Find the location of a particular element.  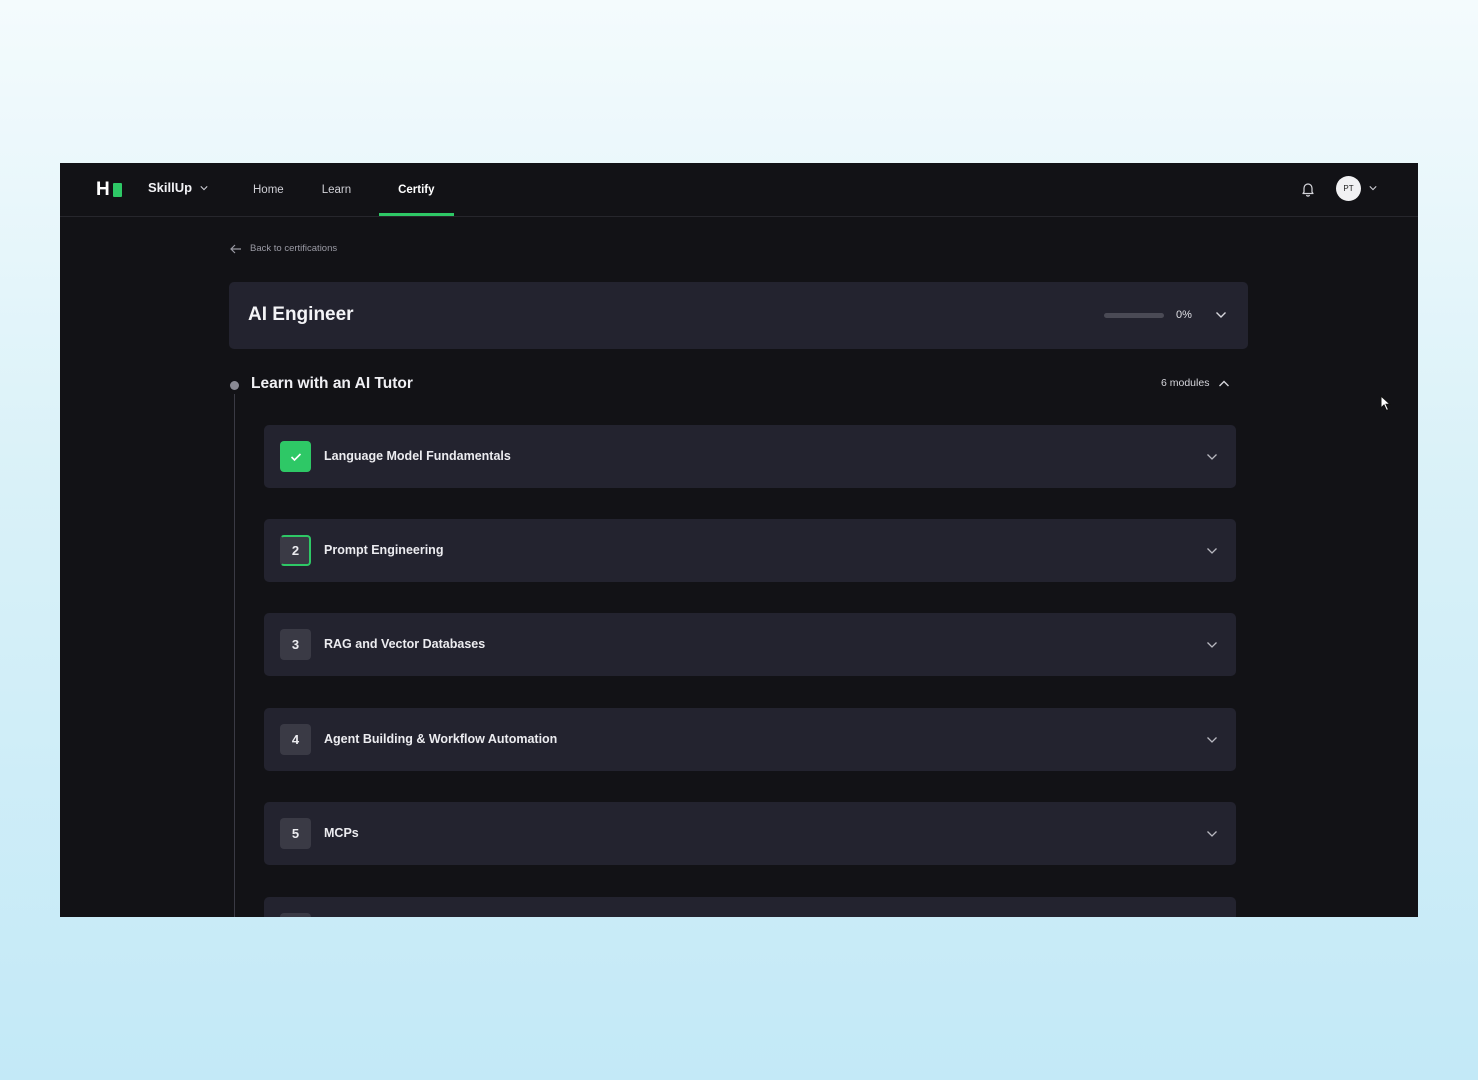

section-collapse-toggle: 6 modules is located at coordinates (1195, 383).